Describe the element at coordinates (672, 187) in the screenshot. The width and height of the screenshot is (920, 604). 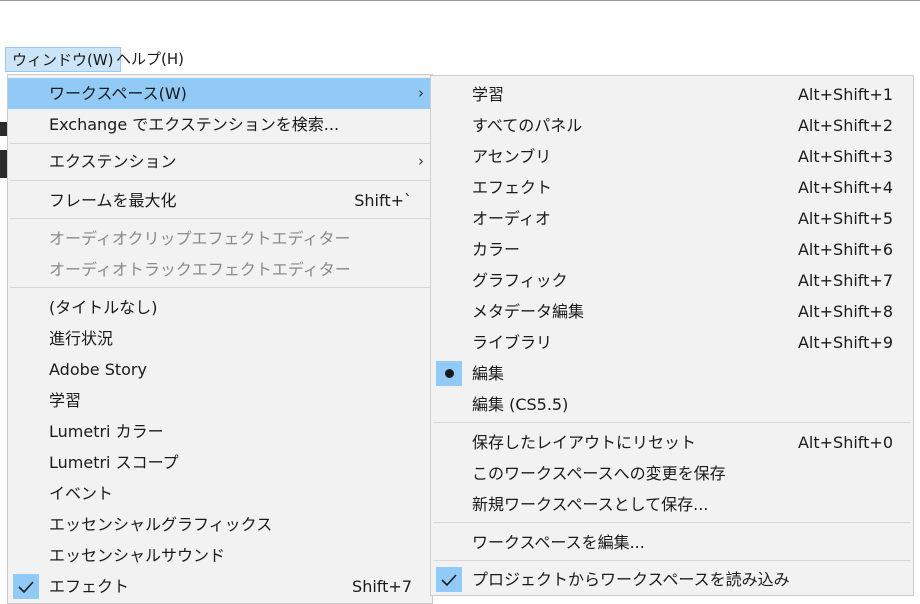
I see `workspace-item-effects: エフェクト Alt+Shift+4` at that location.